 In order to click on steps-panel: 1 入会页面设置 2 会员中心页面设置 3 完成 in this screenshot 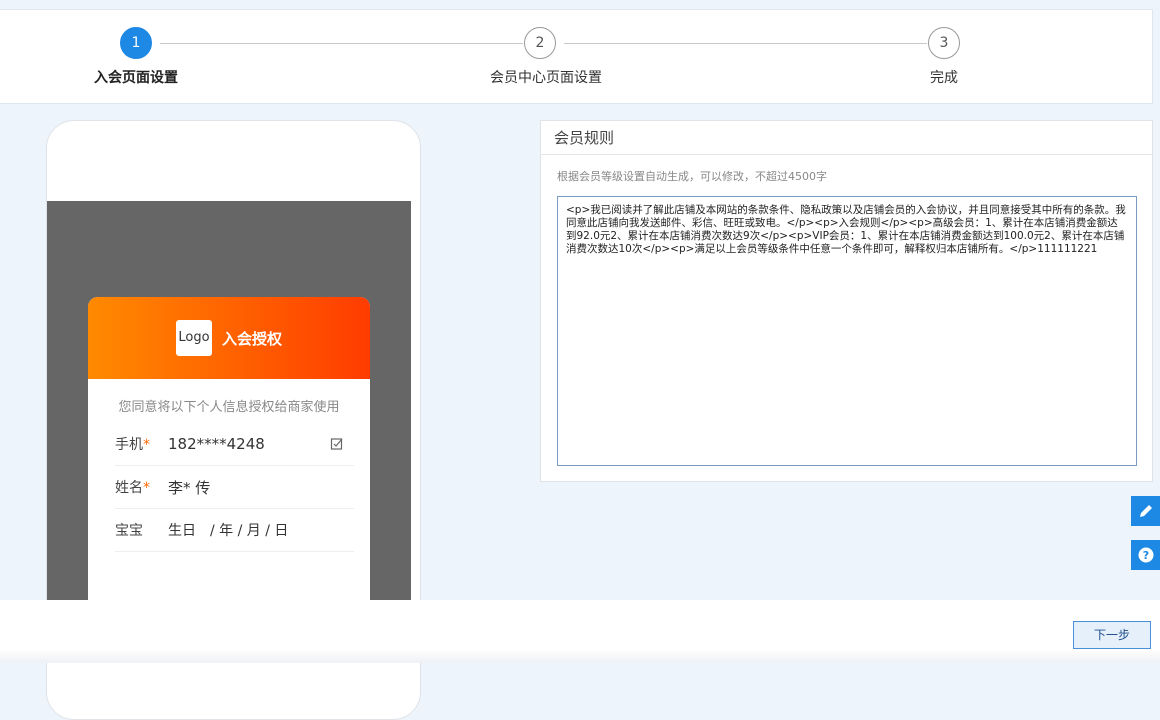, I will do `click(576, 56)`.